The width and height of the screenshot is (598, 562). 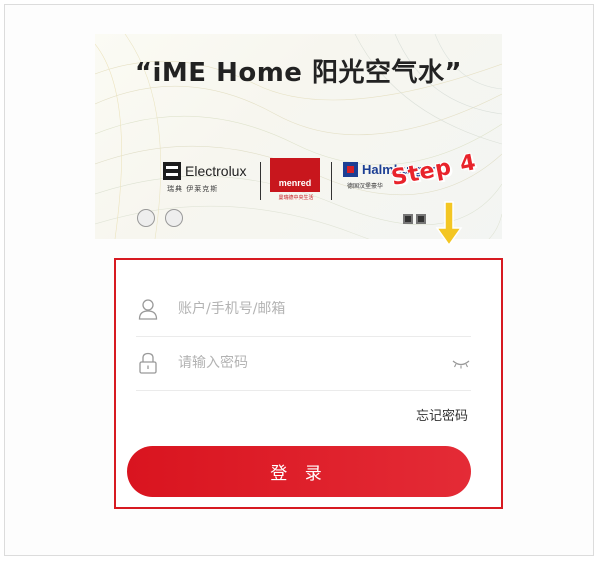 I want to click on user-icon, so click(x=148, y=309).